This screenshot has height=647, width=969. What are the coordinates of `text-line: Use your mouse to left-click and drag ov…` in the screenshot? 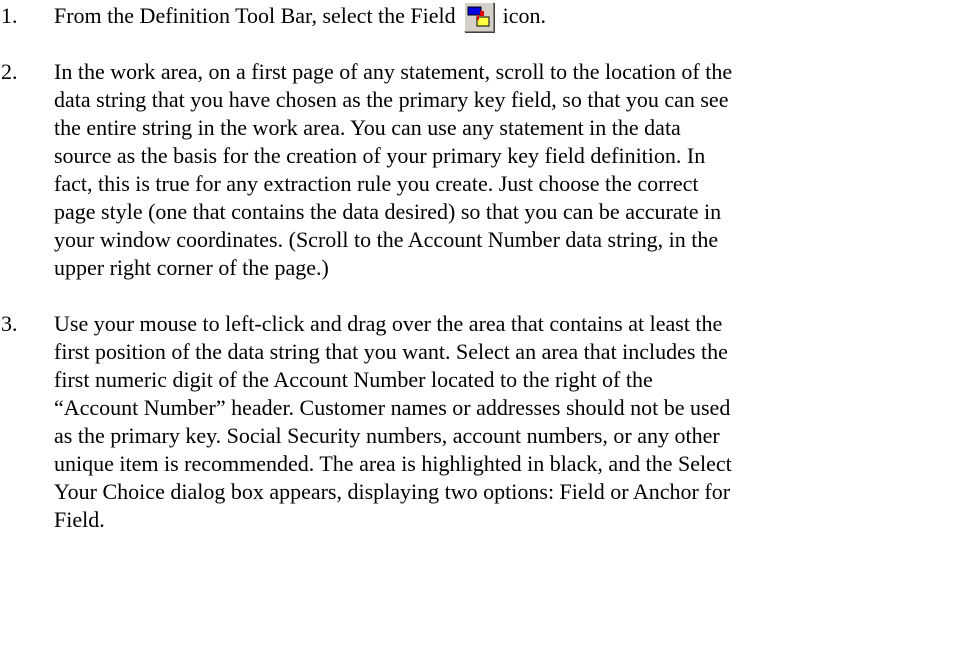 It's located at (388, 323).